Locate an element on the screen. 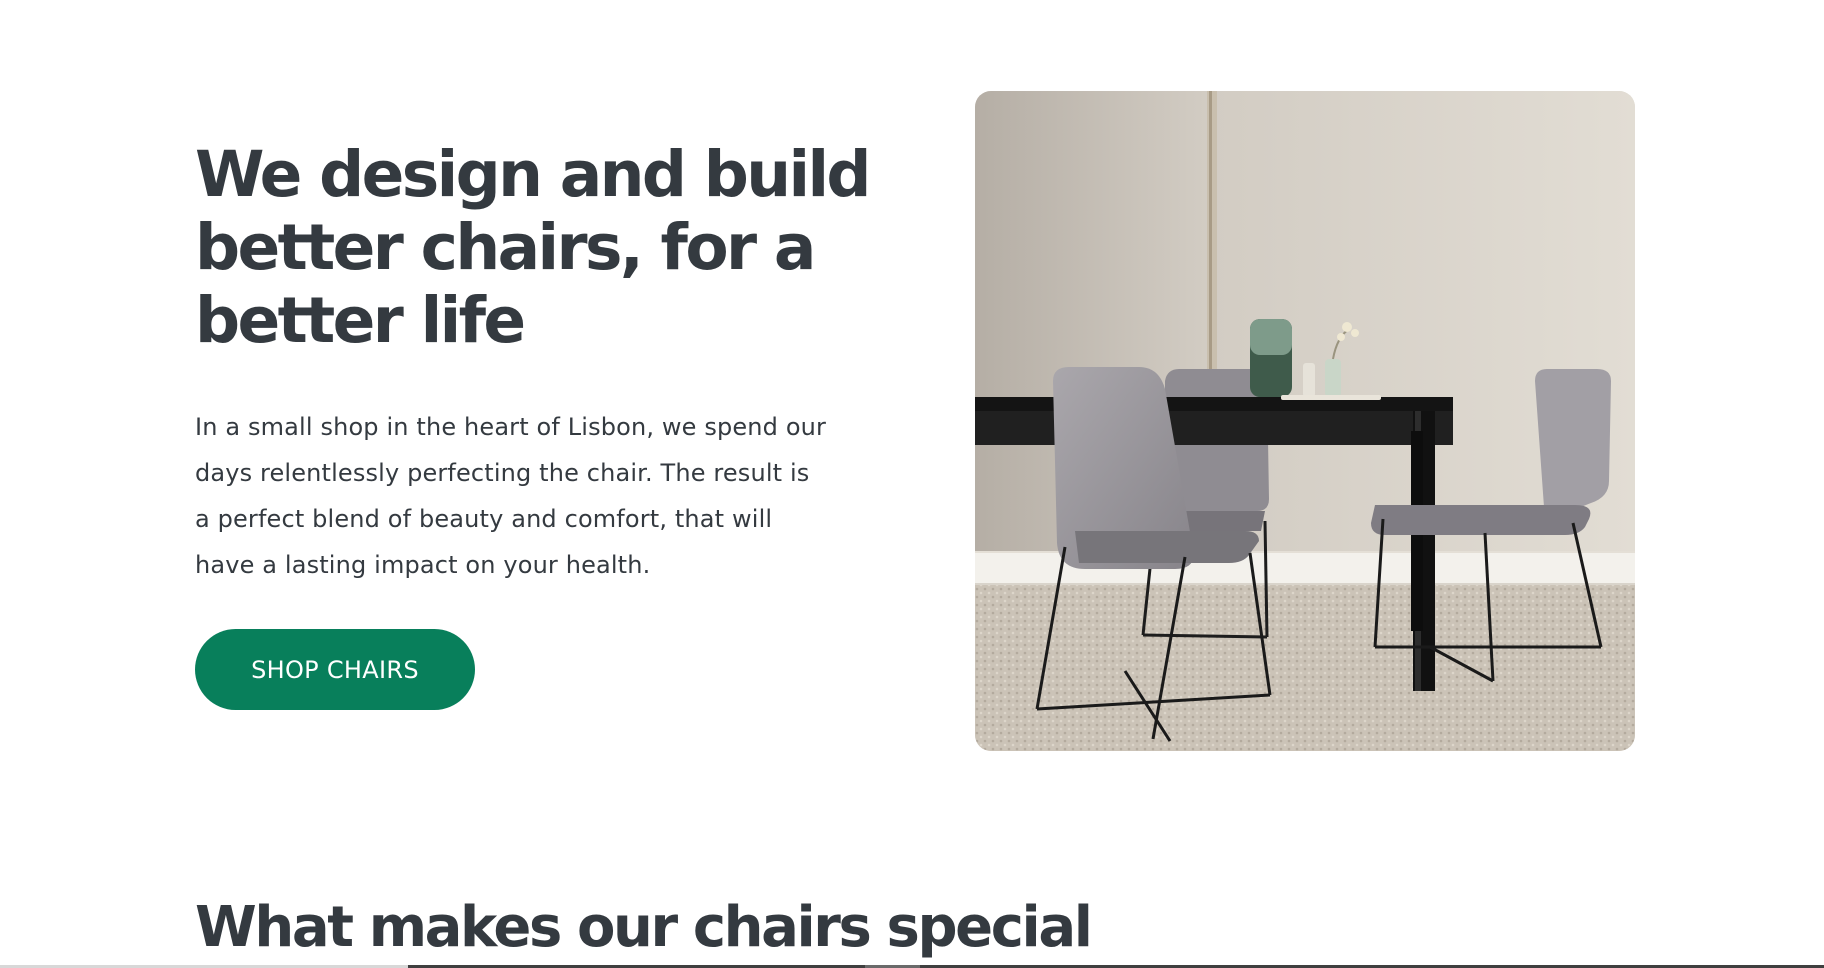 The width and height of the screenshot is (1824, 968). shop-chairs-button: SHOP CHAIRS is located at coordinates (335, 669).